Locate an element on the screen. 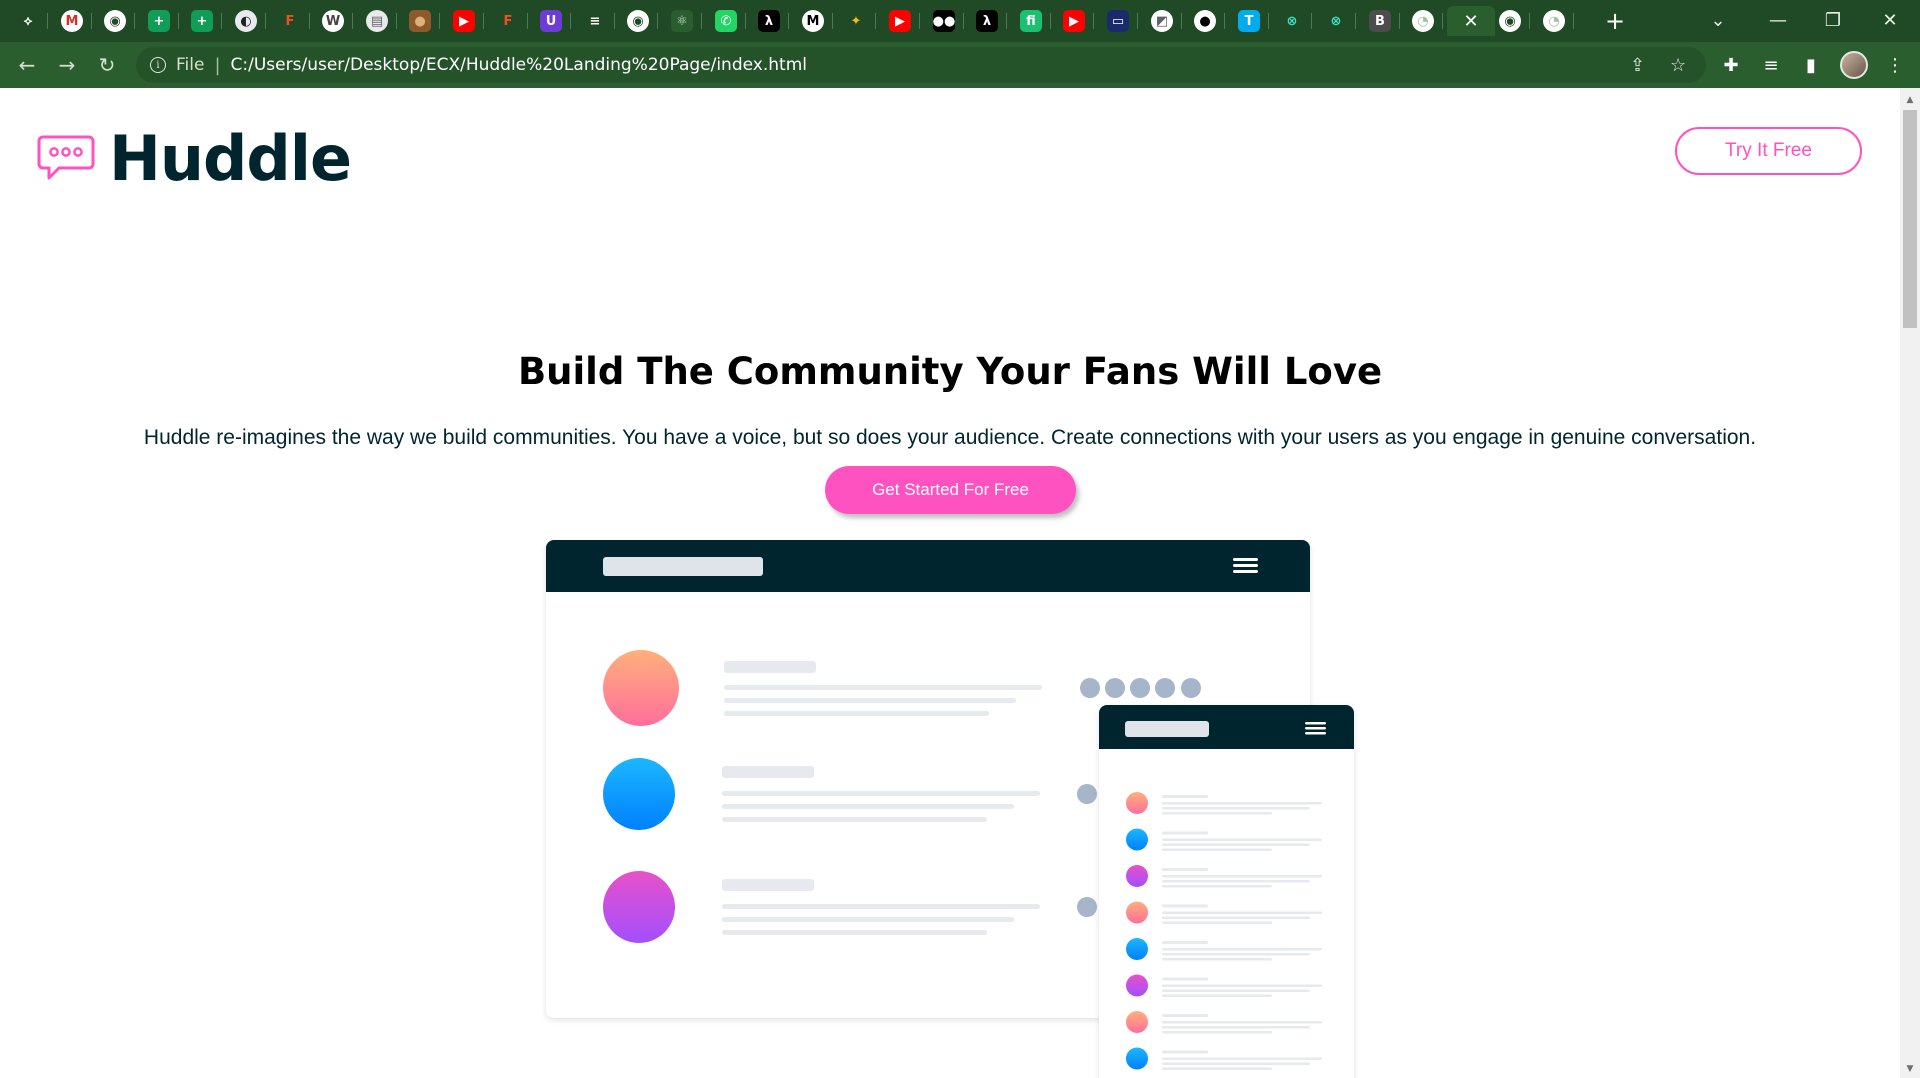  hamburger-icon is located at coordinates (1245, 565).